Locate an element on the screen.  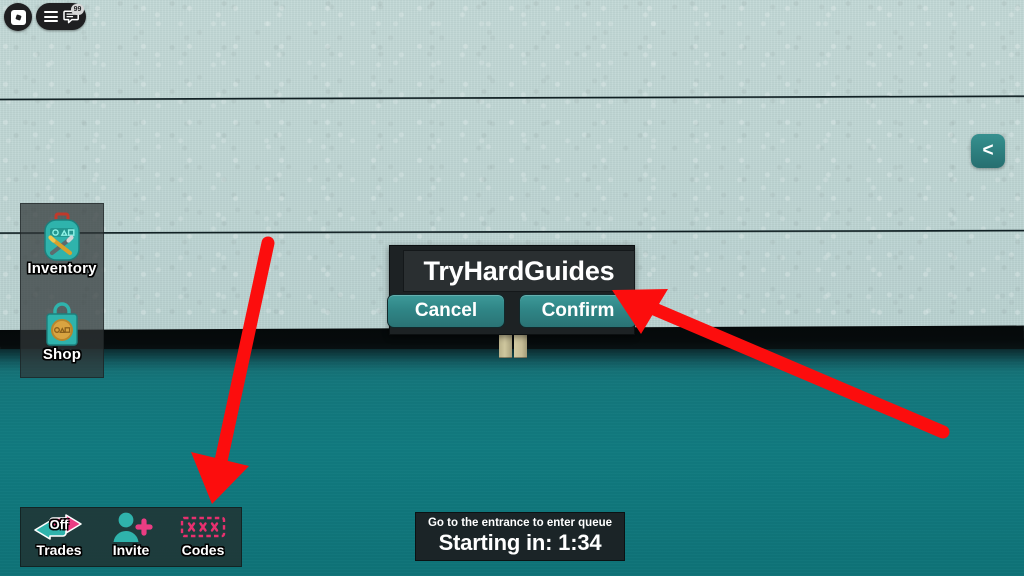
side-menu-label-shop: Shop is located at coordinates (62, 354).